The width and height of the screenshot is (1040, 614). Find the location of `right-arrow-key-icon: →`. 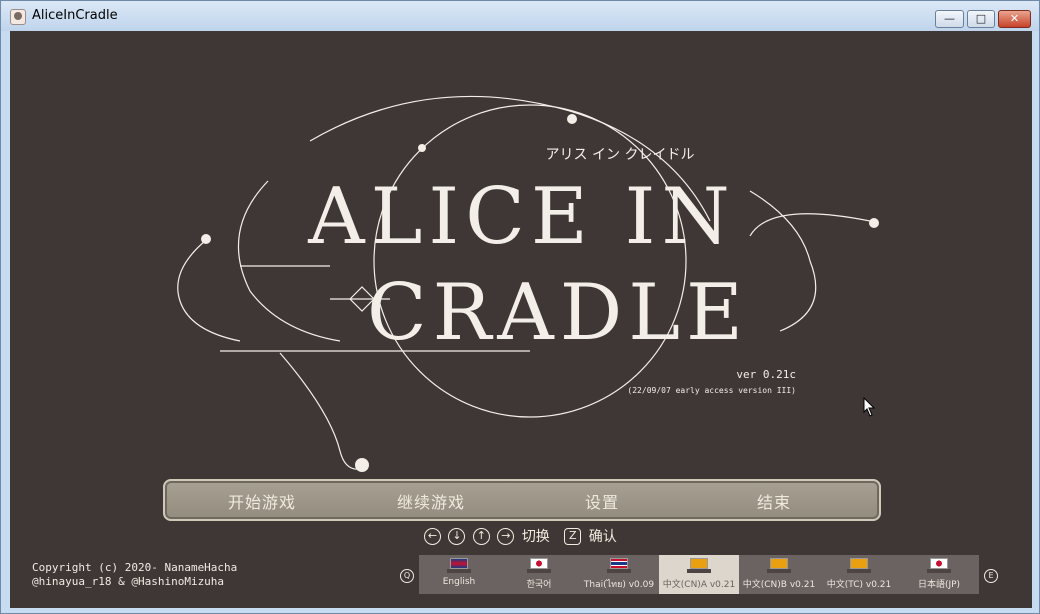

right-arrow-key-icon: → is located at coordinates (506, 536).